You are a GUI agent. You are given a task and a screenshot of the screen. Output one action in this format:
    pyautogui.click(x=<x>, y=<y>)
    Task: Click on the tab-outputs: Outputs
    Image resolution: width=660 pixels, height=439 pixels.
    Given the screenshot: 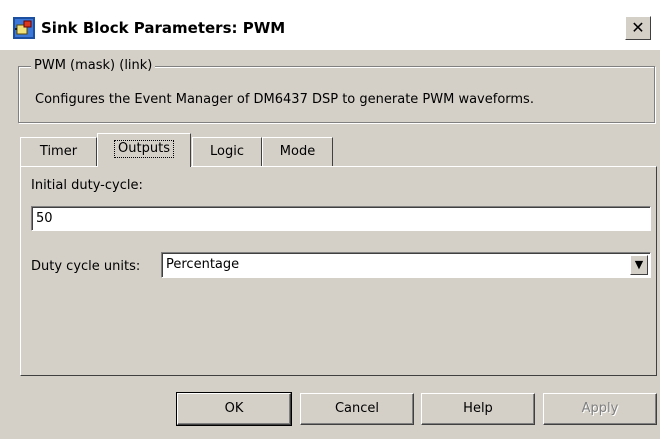 What is the action you would take?
    pyautogui.click(x=144, y=150)
    